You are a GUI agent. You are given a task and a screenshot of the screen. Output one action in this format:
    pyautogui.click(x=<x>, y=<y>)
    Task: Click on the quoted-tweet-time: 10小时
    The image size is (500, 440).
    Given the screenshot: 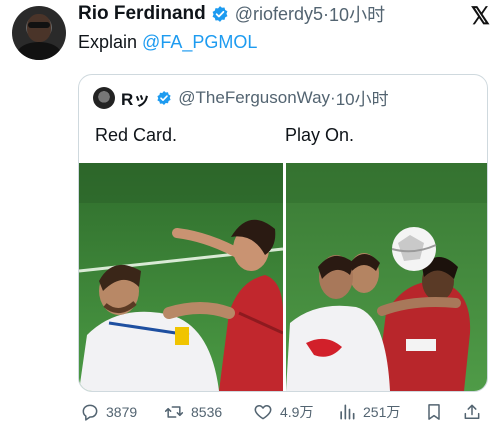 What is the action you would take?
    pyautogui.click(x=362, y=97)
    